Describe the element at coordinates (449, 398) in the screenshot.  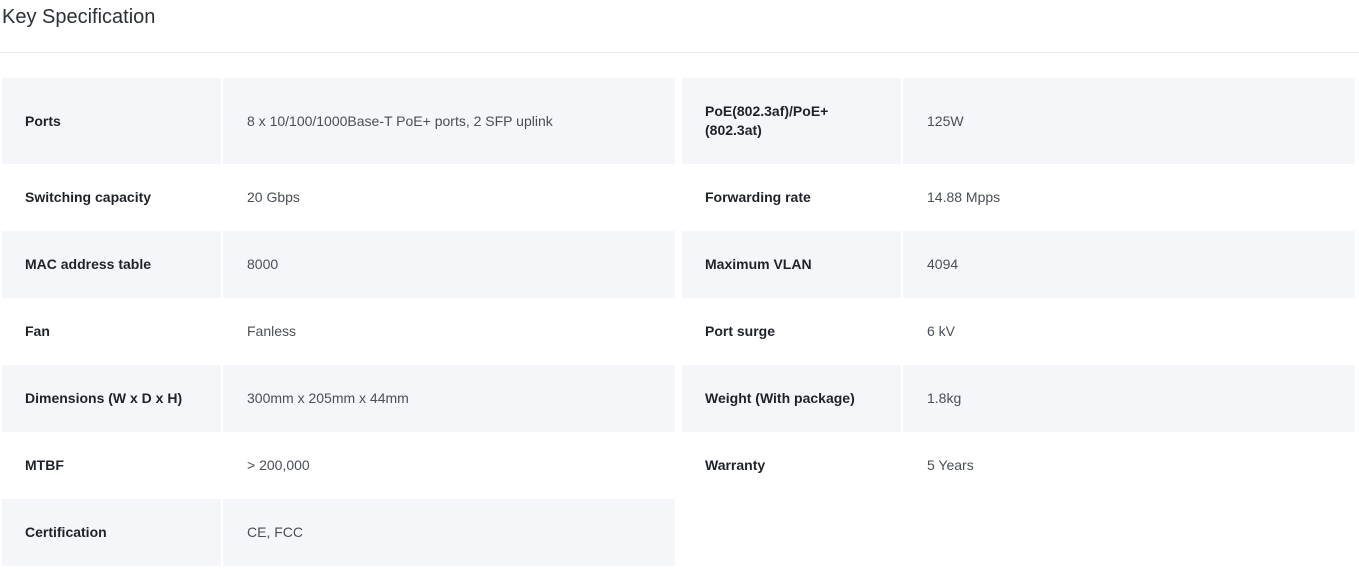
I see `spec-value: 300mm x 205mm x 44mm` at that location.